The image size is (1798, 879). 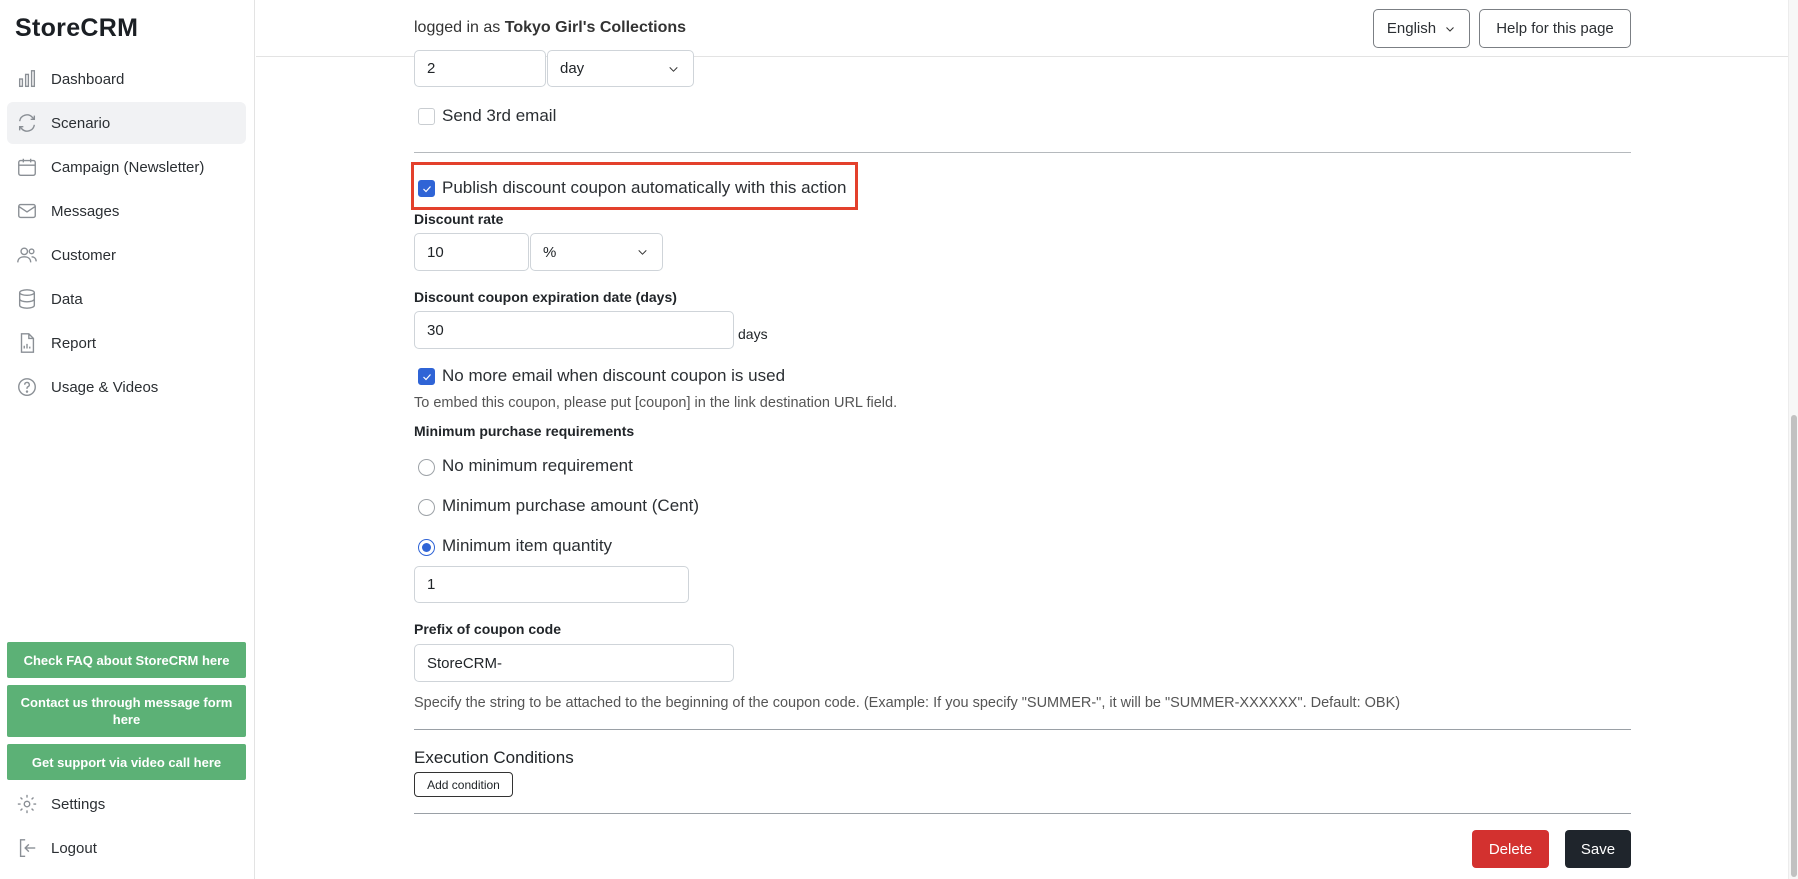 What do you see at coordinates (1794, 646) in the screenshot?
I see `scrollbar-thumb` at bounding box center [1794, 646].